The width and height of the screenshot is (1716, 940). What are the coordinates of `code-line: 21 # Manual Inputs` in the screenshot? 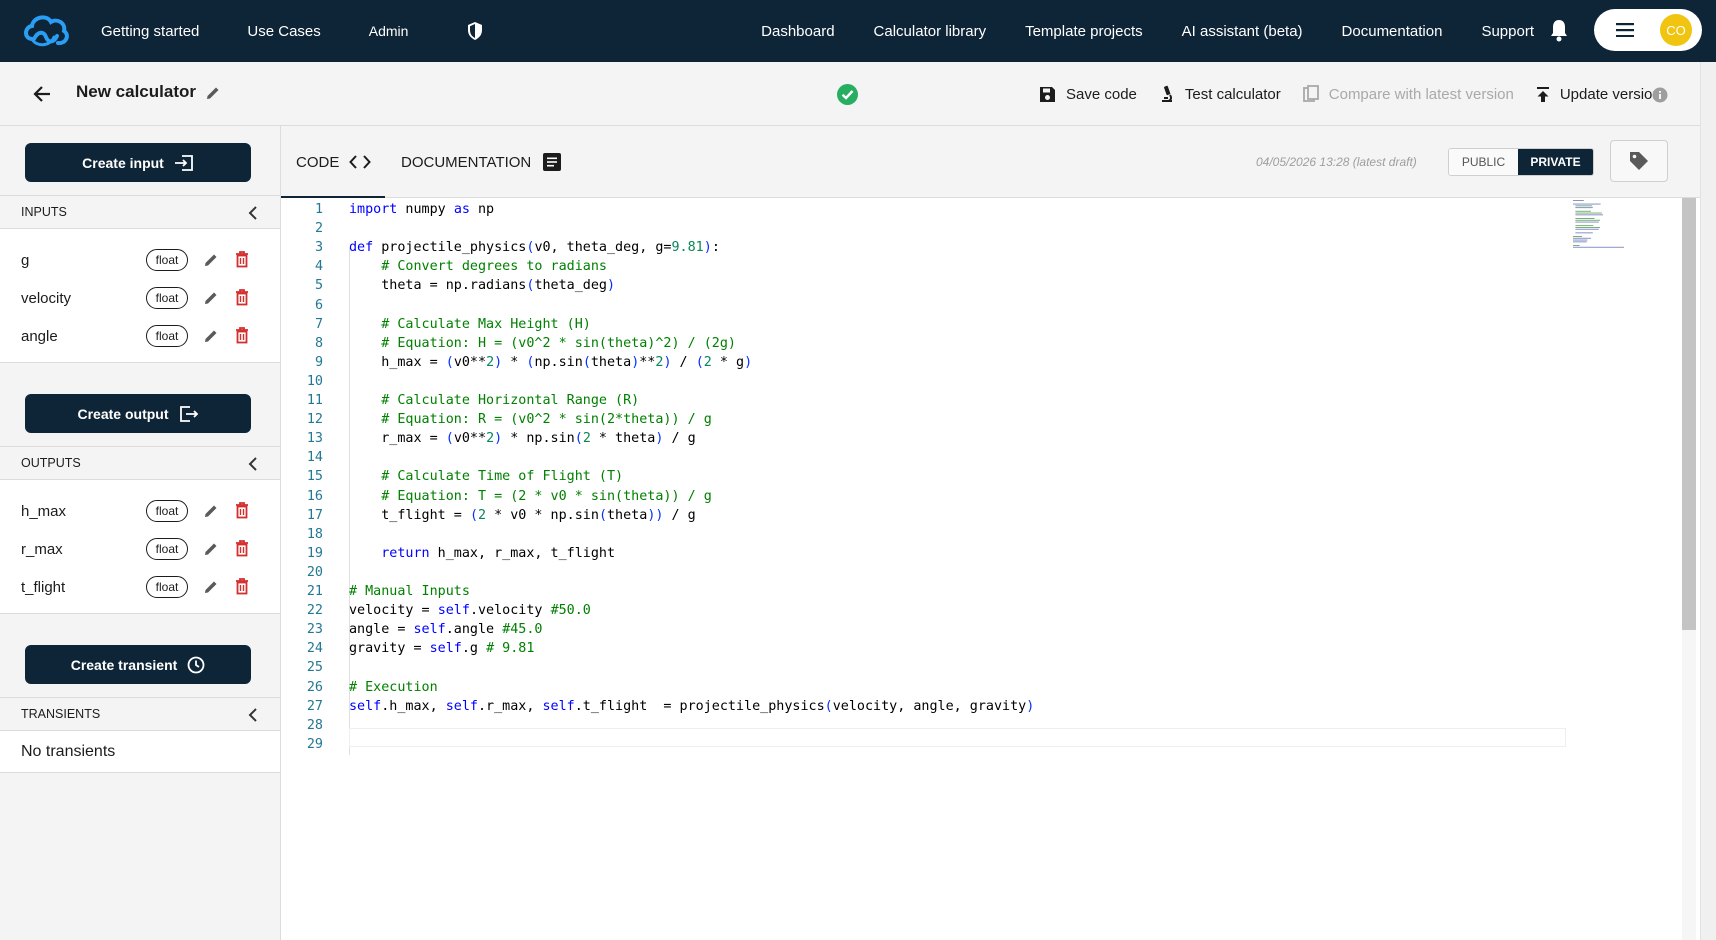 It's located at (931, 591).